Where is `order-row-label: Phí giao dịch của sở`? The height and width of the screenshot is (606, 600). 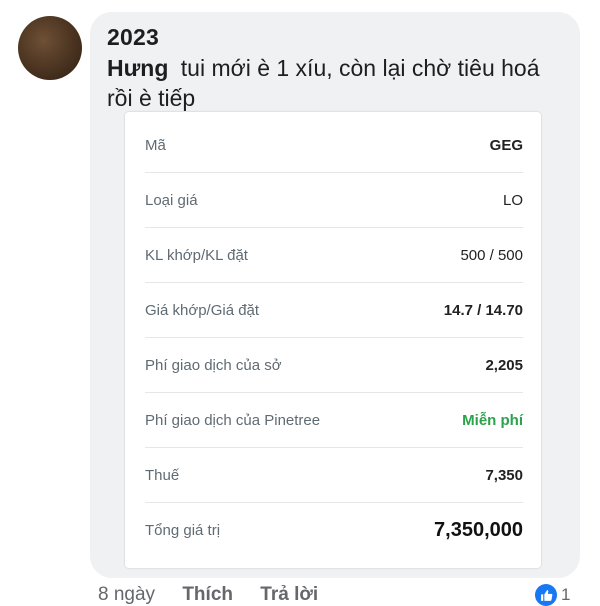 order-row-label: Phí giao dịch của sở is located at coordinates (213, 365).